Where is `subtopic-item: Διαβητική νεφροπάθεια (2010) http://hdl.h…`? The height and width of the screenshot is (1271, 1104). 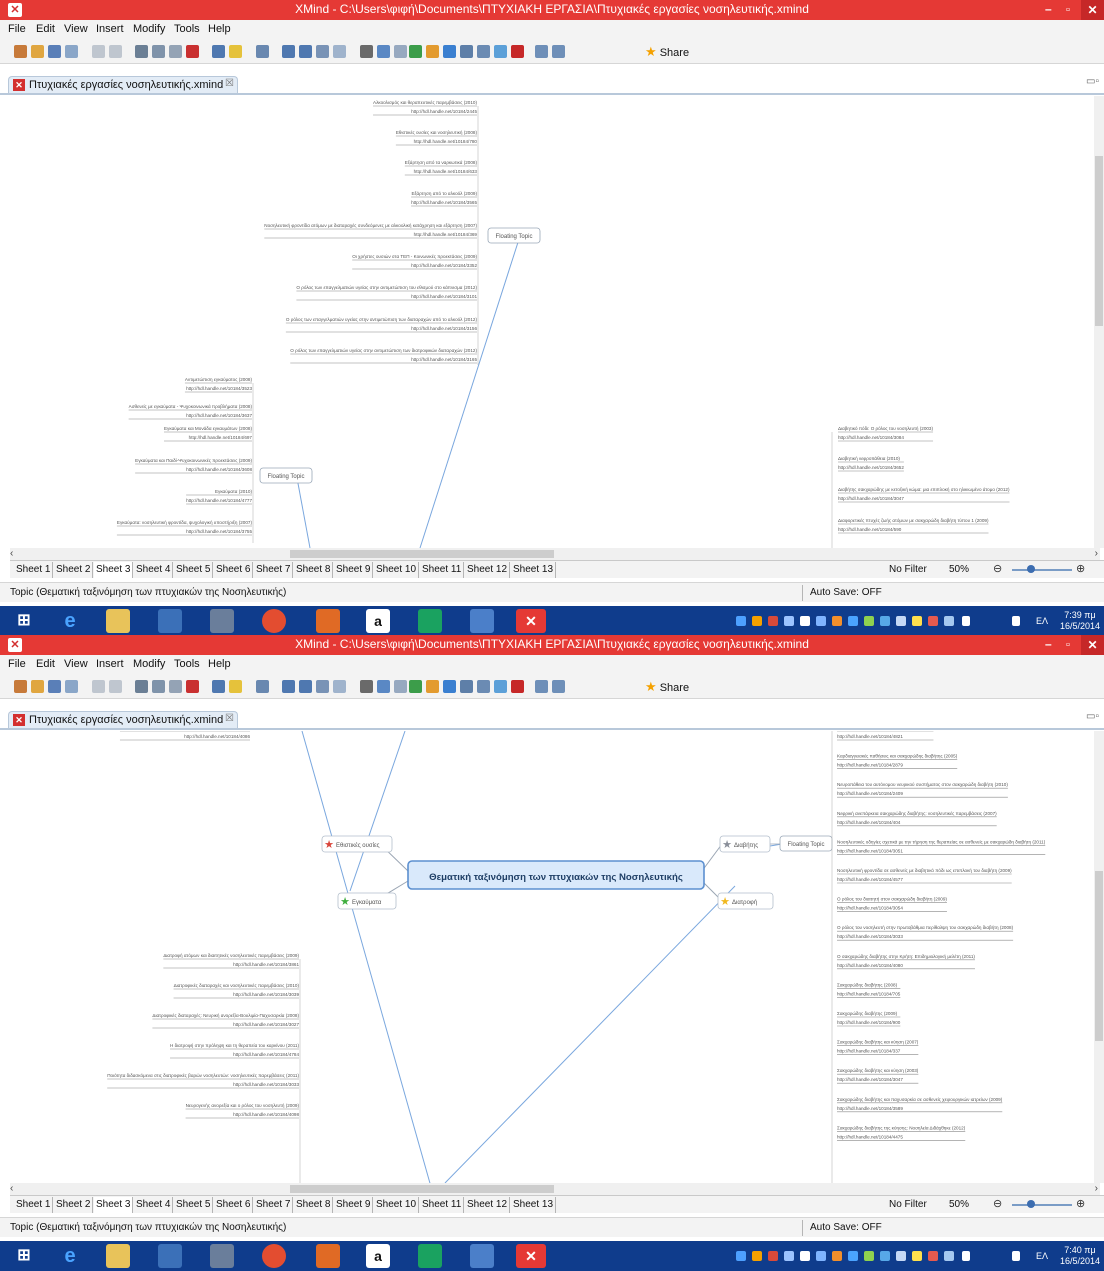
subtopic-item: Διαβητική νεφροπάθεια (2010) http://hdl.h… is located at coordinates (871, 463).